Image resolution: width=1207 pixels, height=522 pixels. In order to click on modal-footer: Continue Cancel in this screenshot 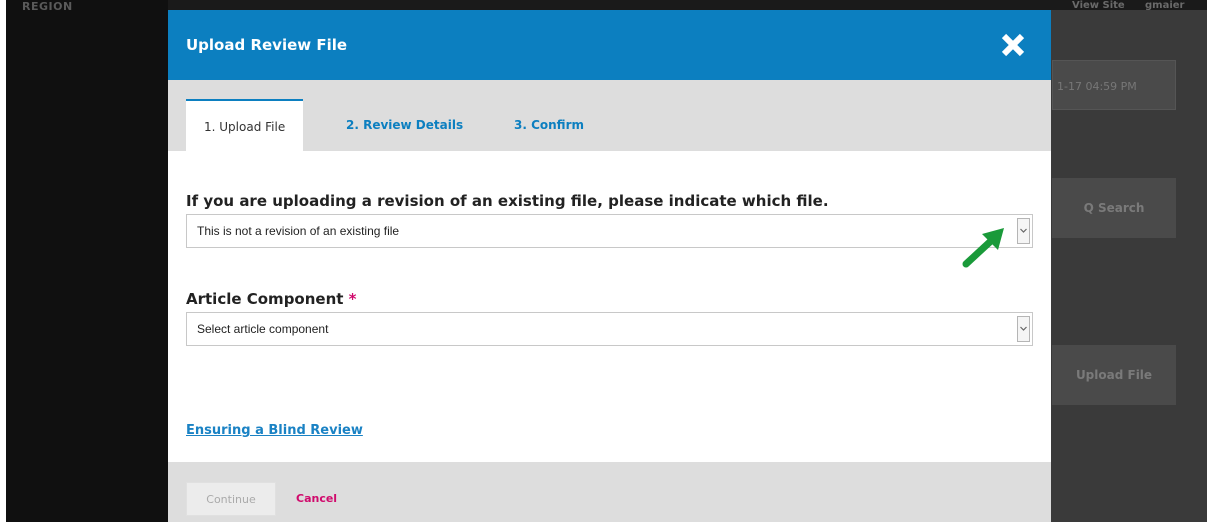, I will do `click(609, 492)`.